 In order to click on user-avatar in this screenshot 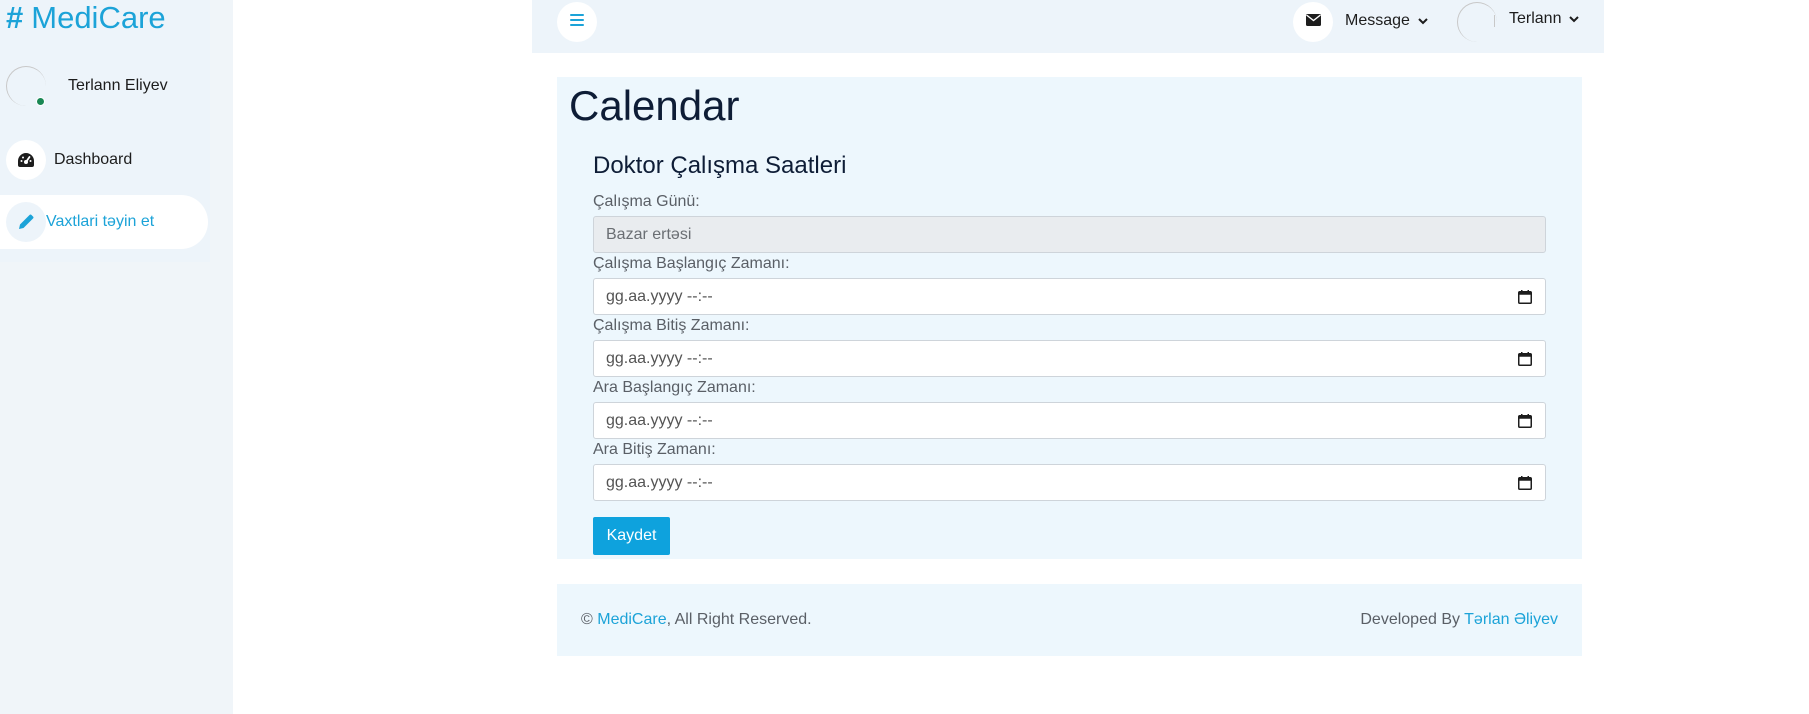, I will do `click(1477, 22)`.